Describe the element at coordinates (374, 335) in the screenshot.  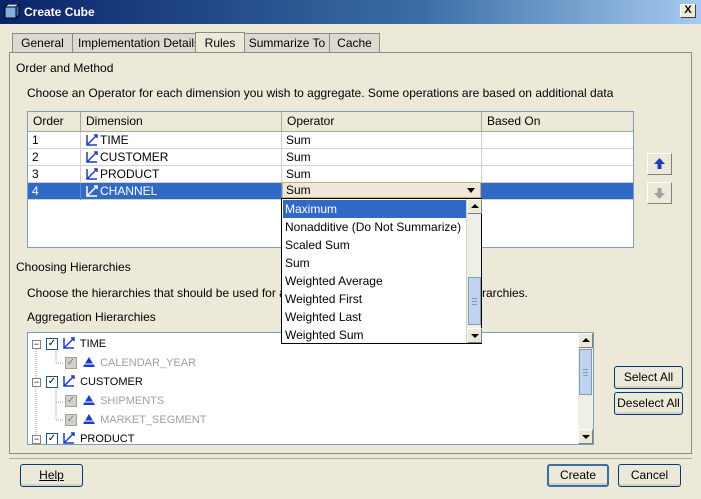
I see `operator-option: Weighted Sum` at that location.